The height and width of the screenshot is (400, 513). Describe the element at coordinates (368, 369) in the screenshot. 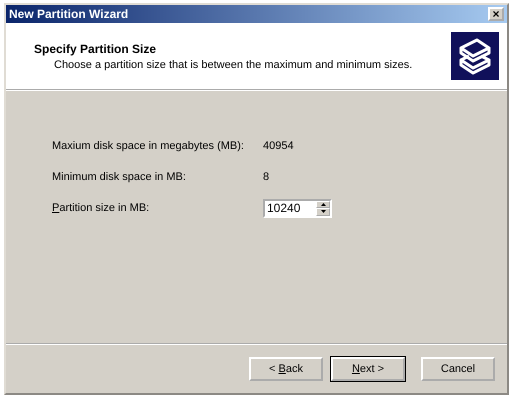

I see `wizard-button: Next >` at that location.